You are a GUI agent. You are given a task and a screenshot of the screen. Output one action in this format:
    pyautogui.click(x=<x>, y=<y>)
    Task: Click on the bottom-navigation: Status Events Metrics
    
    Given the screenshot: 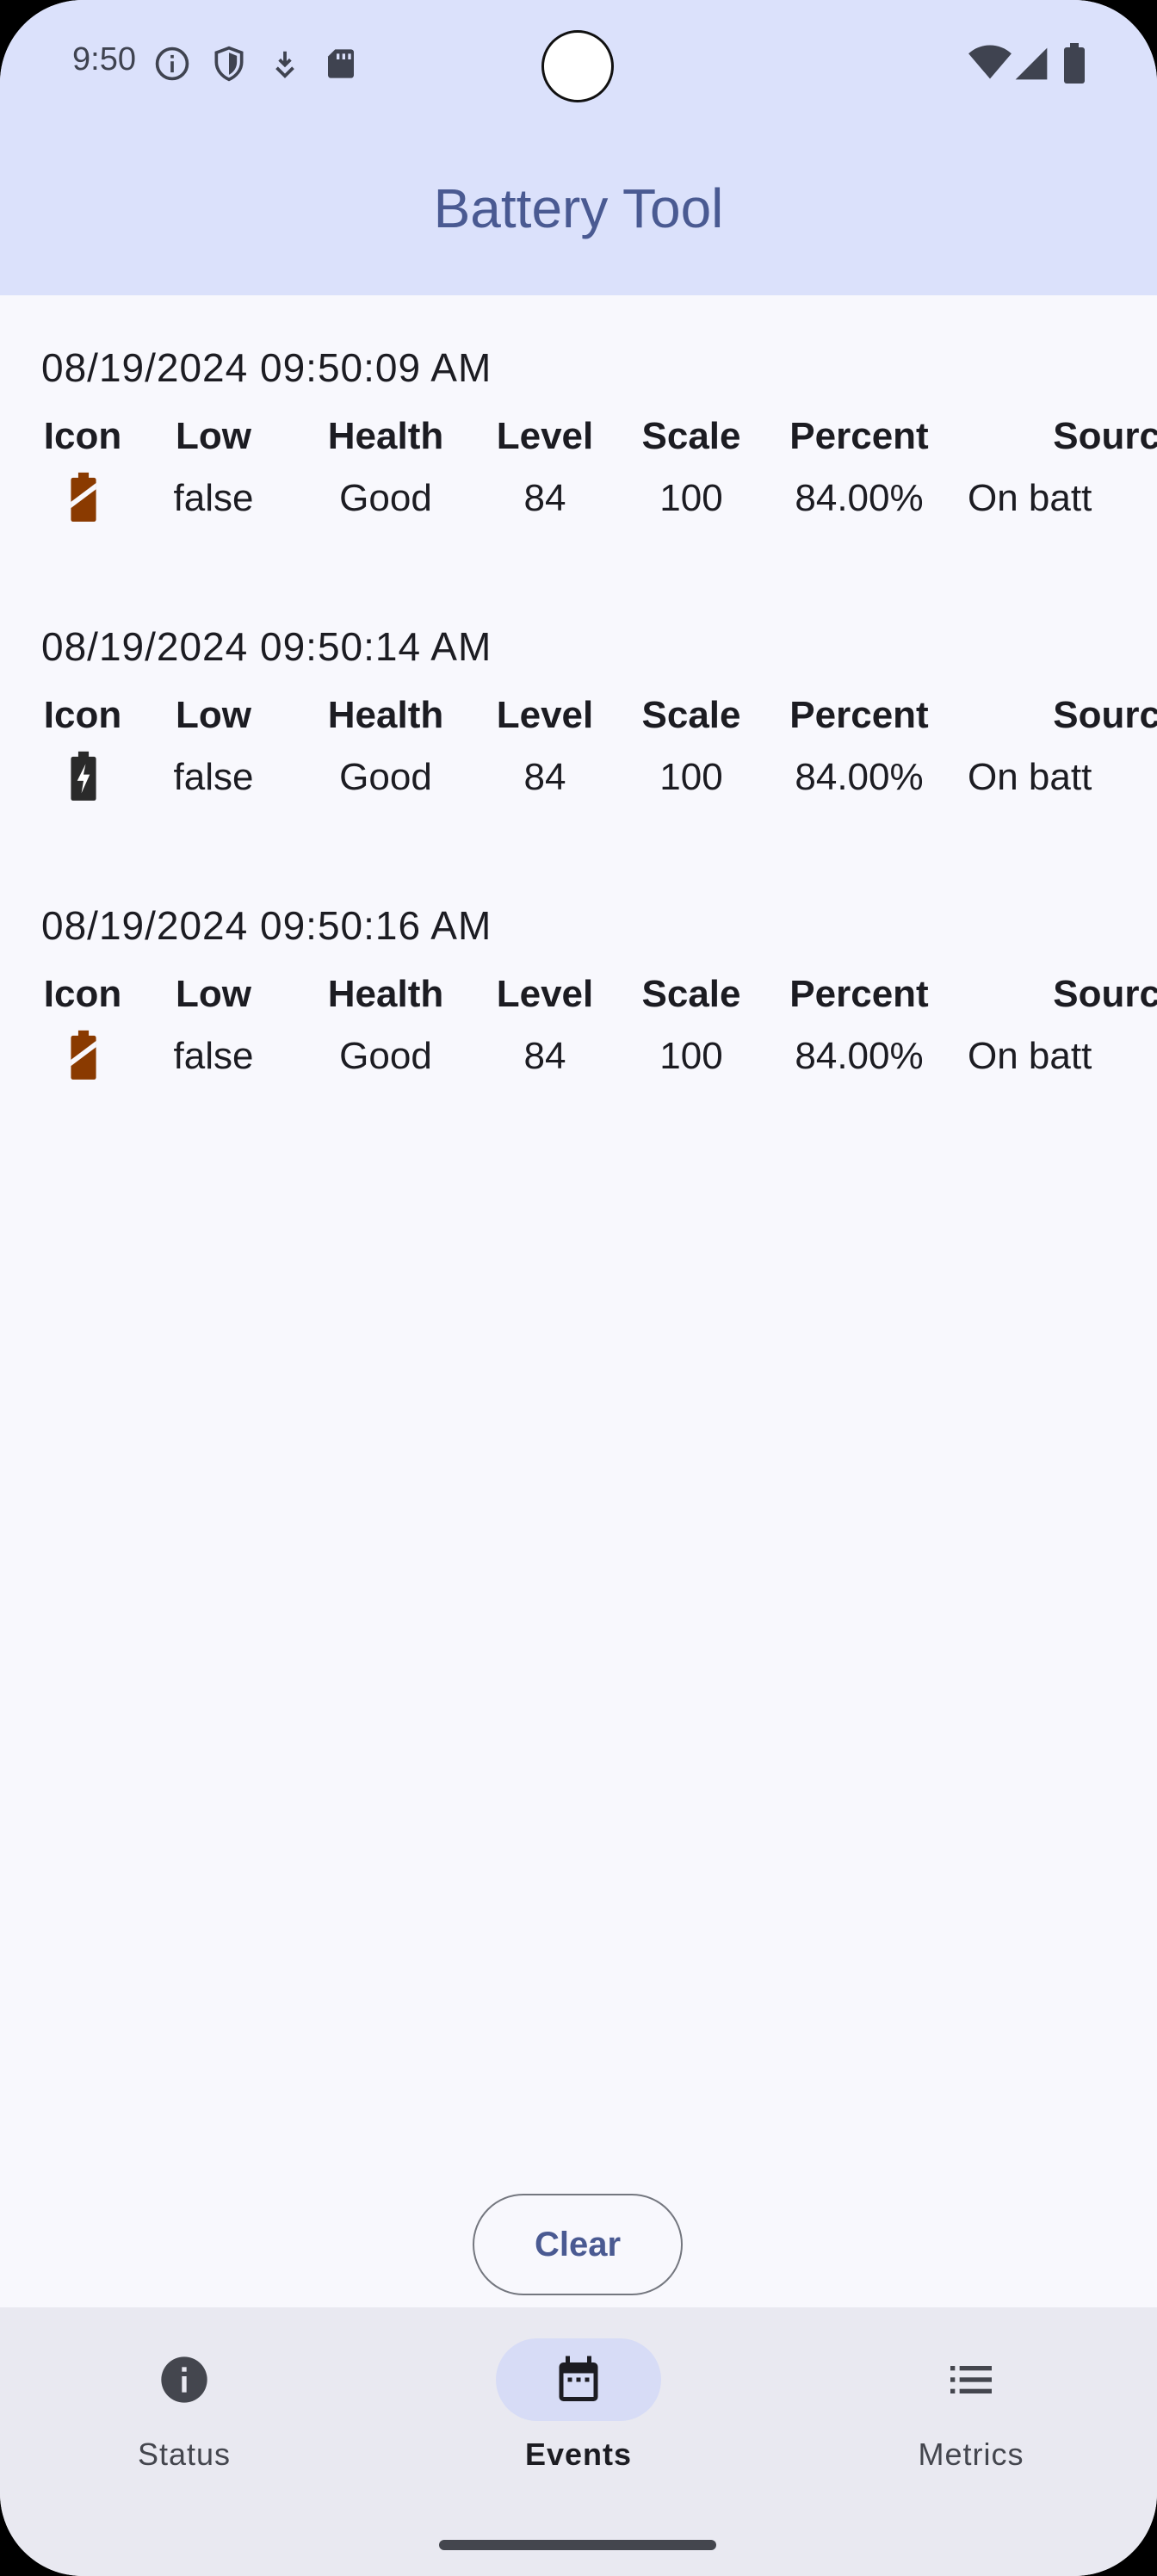 What is the action you would take?
    pyautogui.click(x=579, y=2441)
    